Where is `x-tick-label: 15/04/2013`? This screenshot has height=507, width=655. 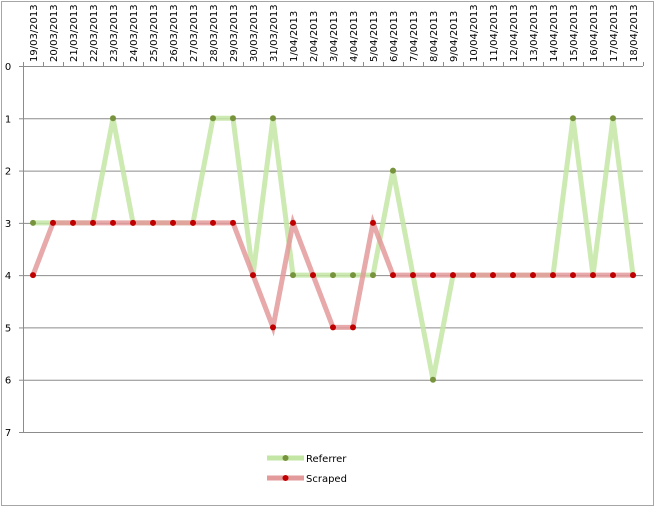 x-tick-label: 15/04/2013 is located at coordinates (574, 33).